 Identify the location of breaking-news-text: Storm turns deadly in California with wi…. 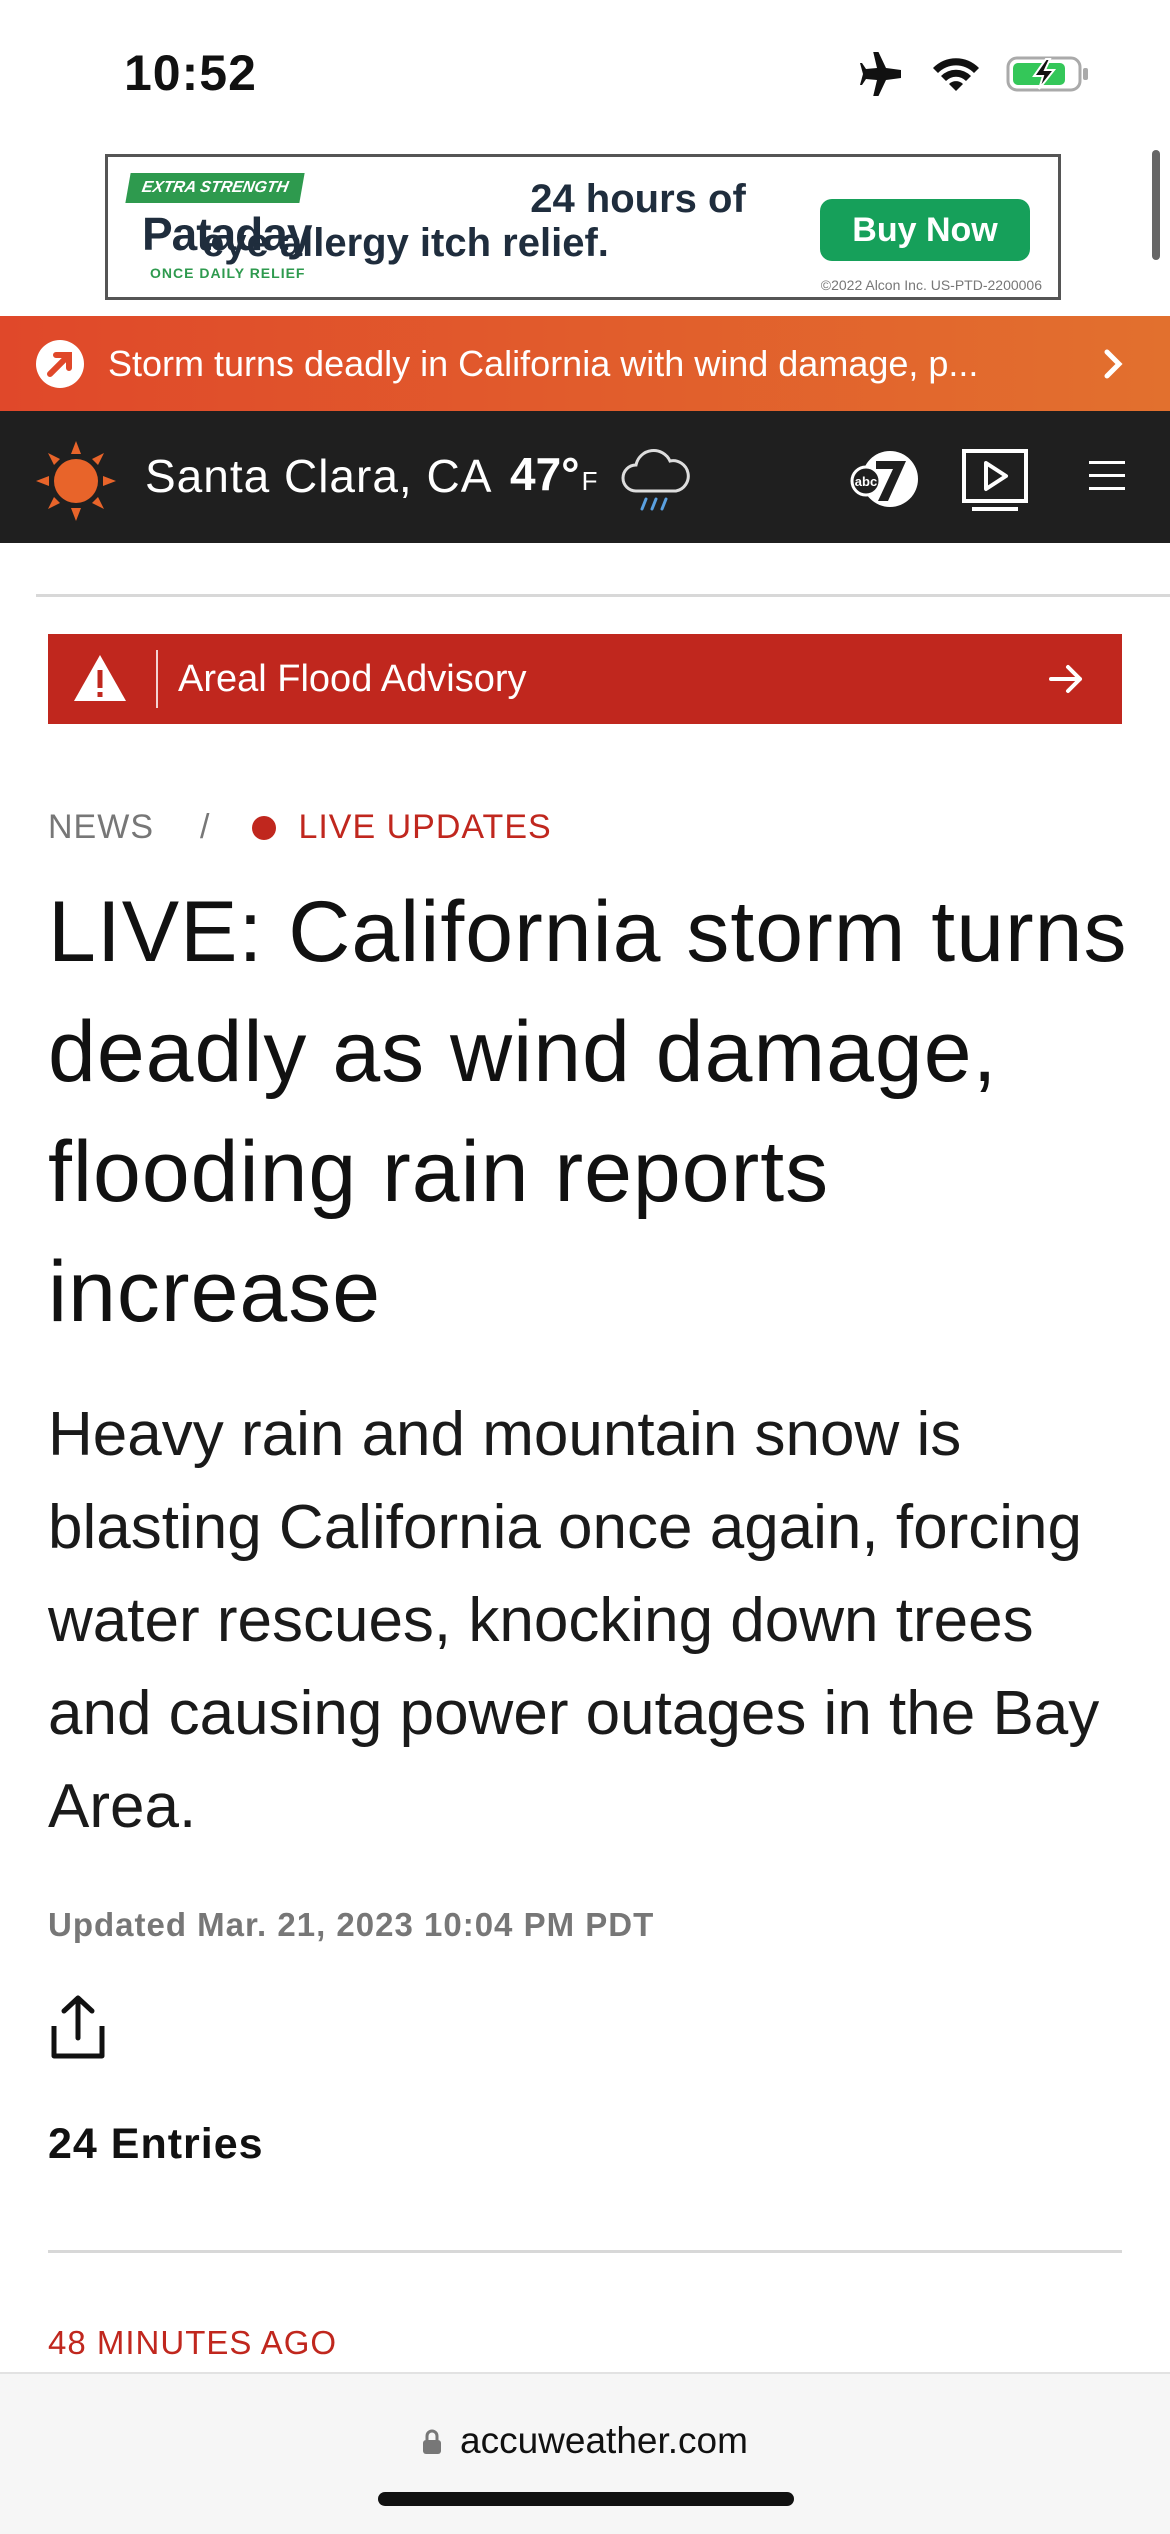
(543, 363).